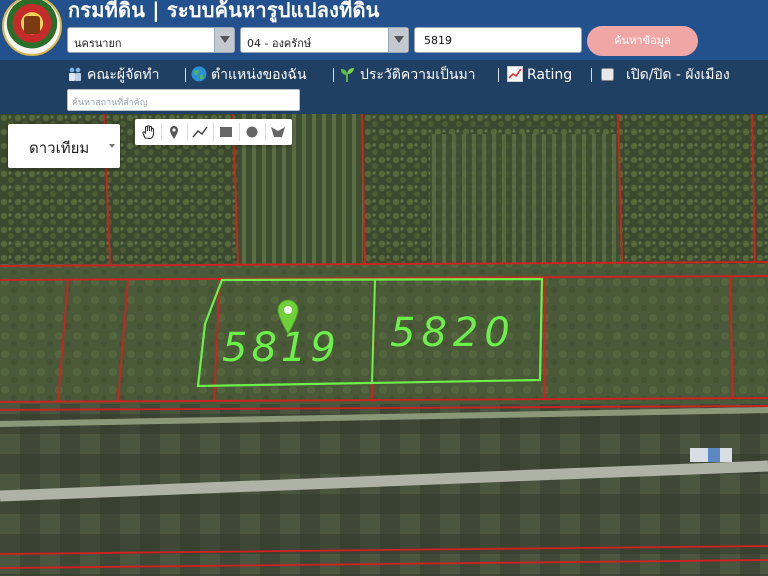 The height and width of the screenshot is (576, 768). I want to click on hand-icon, so click(148, 132).